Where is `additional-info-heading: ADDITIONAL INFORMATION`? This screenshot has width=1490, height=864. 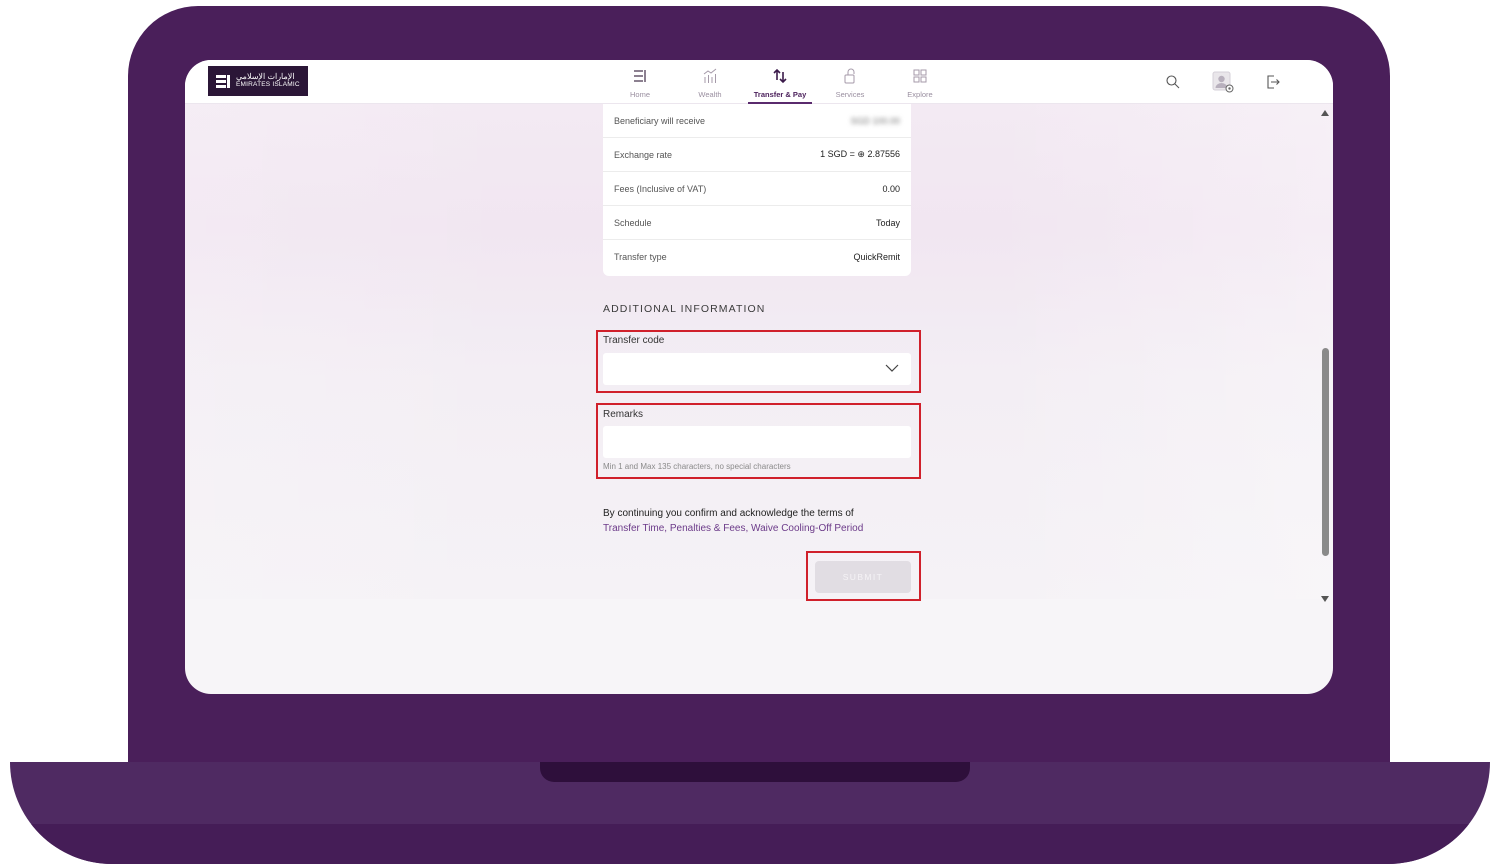 additional-info-heading: ADDITIONAL INFORMATION is located at coordinates (684, 309).